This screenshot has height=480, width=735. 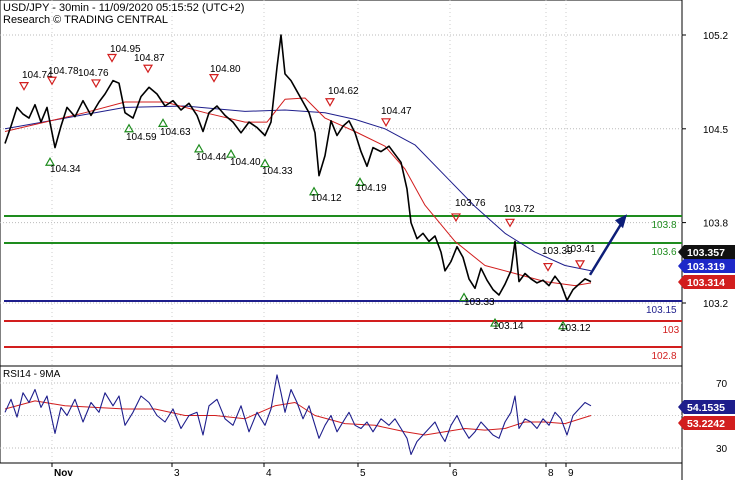 I want to click on price-label: 104.78, so click(x=63, y=71).